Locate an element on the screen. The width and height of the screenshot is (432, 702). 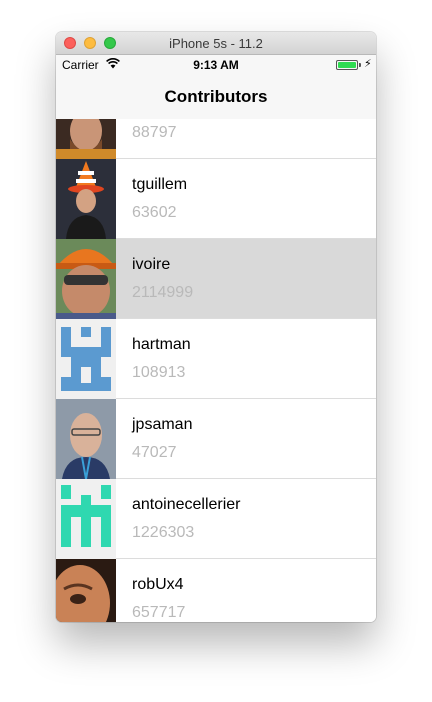
list-item: robUx4 657717 is located at coordinates (216, 590).